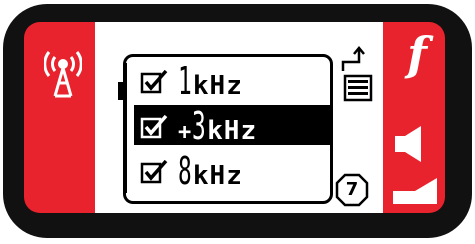 This screenshot has height=244, width=475. I want to click on page-number: 7, so click(352, 189).